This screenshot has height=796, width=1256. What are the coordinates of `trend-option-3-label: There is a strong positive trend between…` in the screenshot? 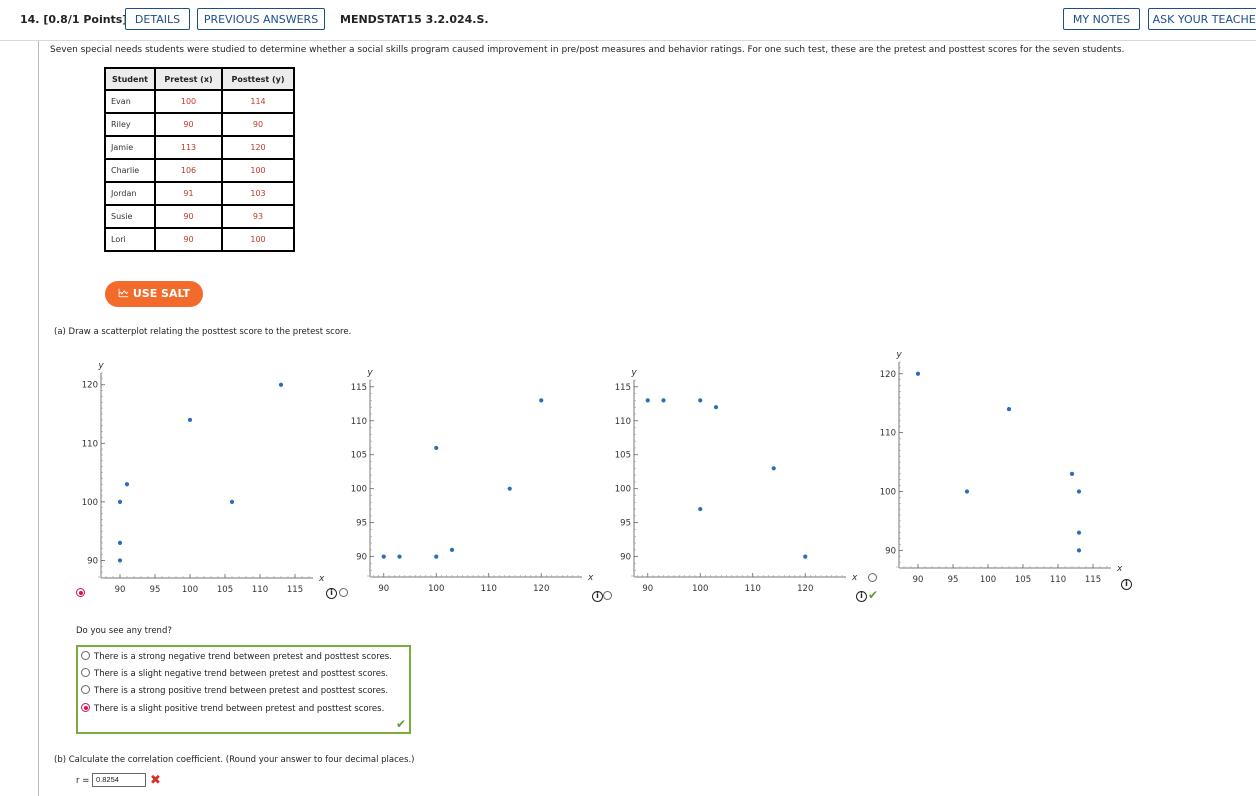 It's located at (241, 691).